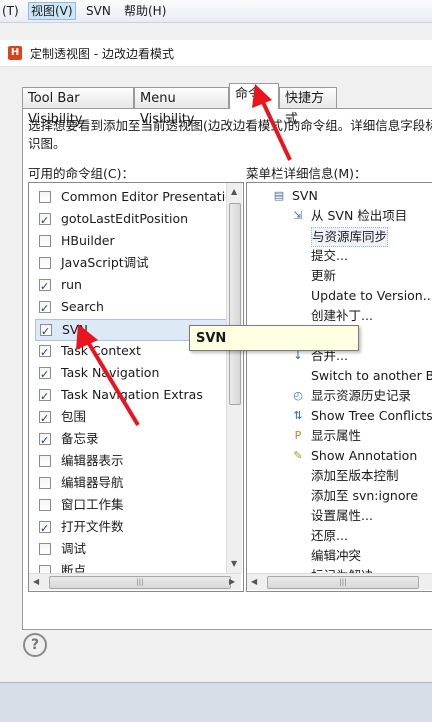 The width and height of the screenshot is (432, 722). Describe the element at coordinates (235, 304) in the screenshot. I see `scroll-thumb` at that location.